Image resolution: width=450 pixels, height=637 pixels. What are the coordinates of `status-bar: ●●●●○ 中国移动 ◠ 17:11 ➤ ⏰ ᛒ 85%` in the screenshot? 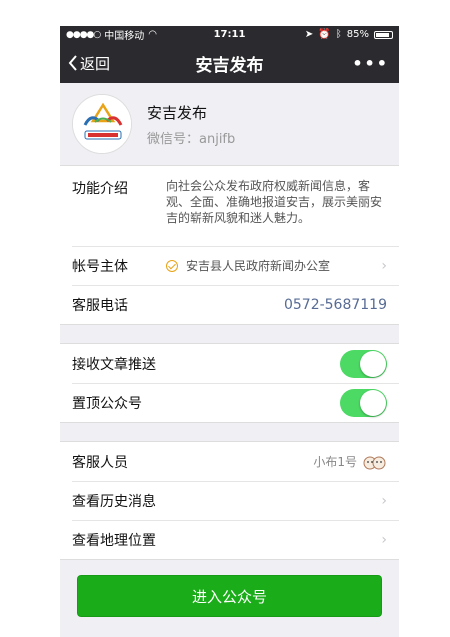 It's located at (229, 34).